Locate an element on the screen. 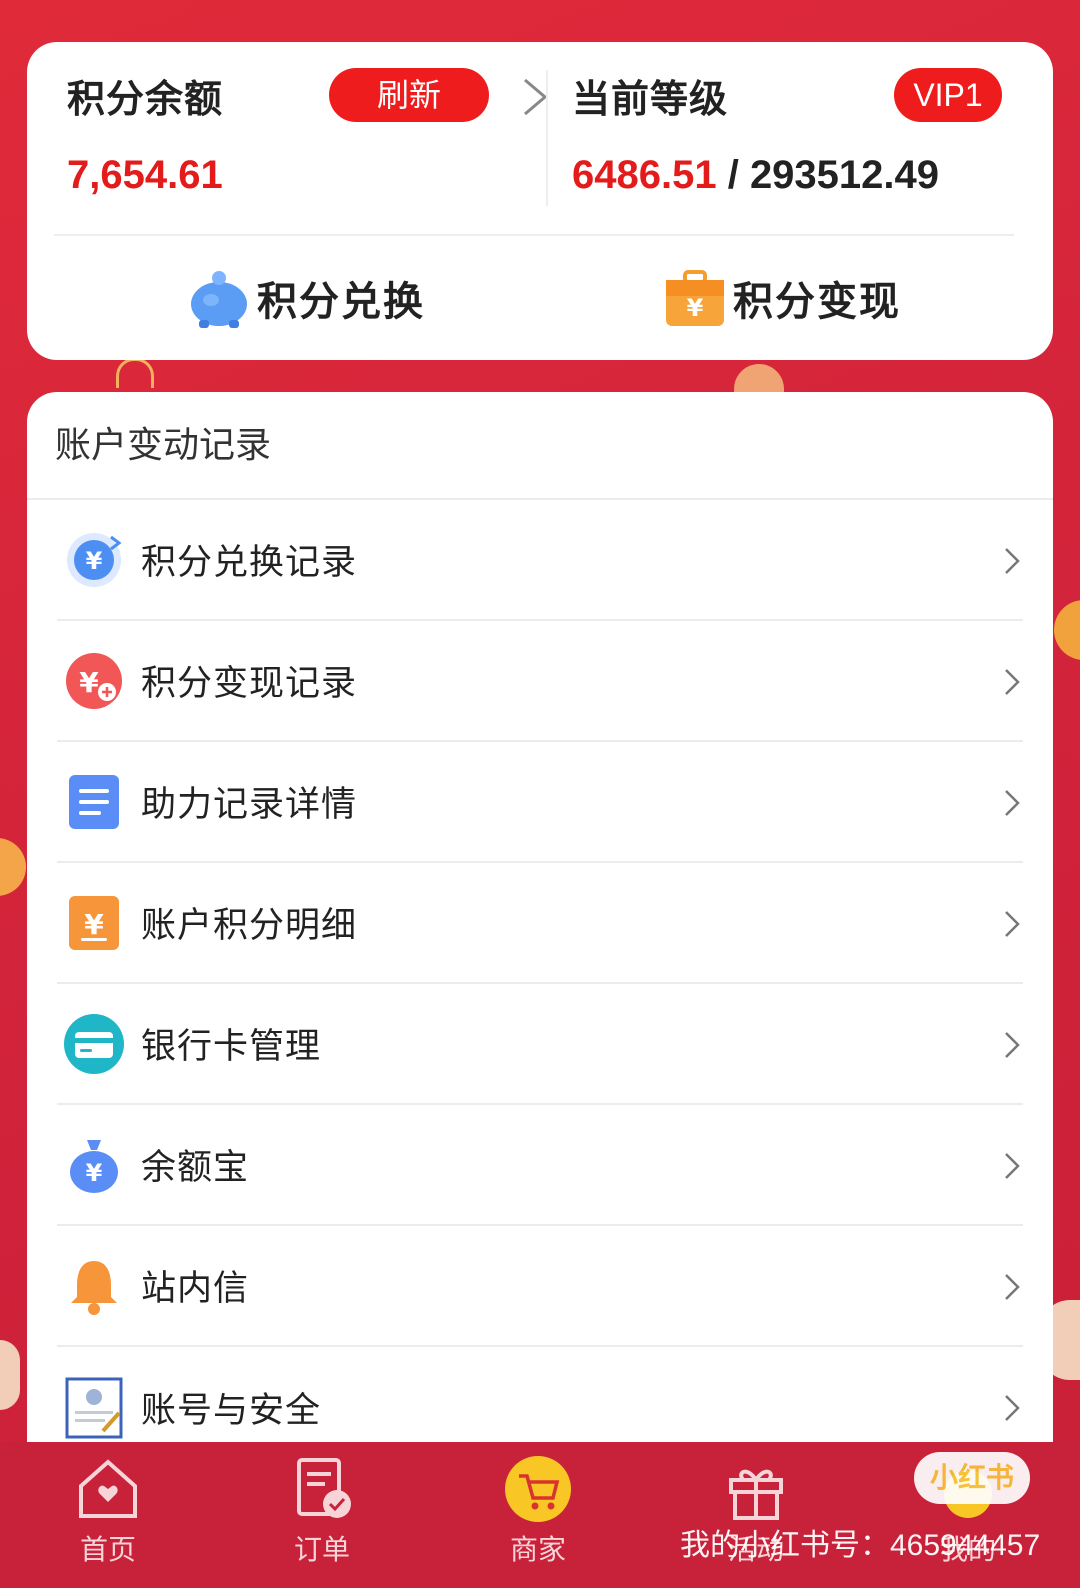  decor-left is located at coordinates (13, 867).